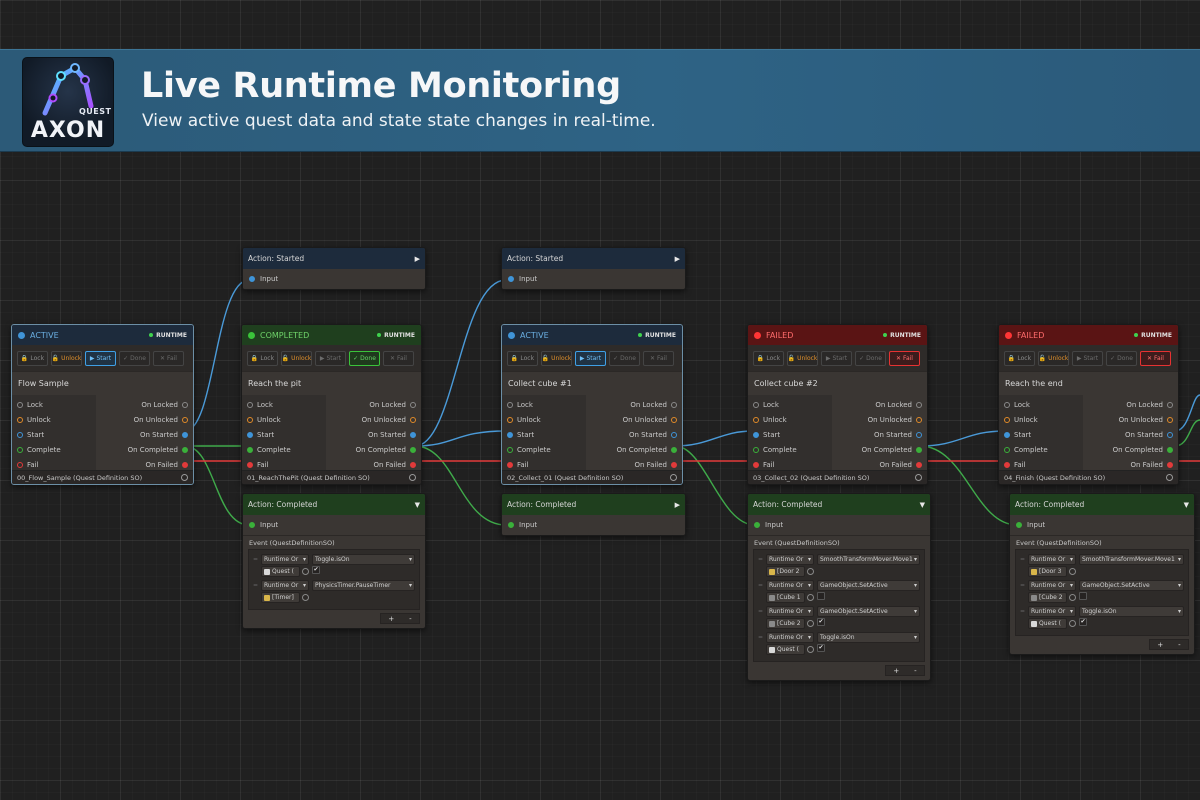  I want to click on action-started-node-2: Action: Started ▶ Input, so click(593, 268).